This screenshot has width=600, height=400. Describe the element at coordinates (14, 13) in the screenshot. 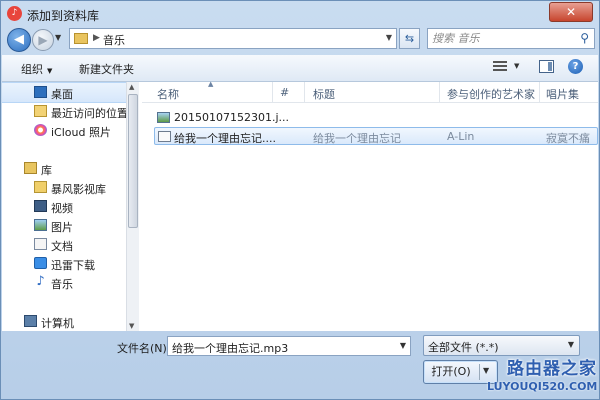

I see `itunes-app-icon: ♪` at that location.